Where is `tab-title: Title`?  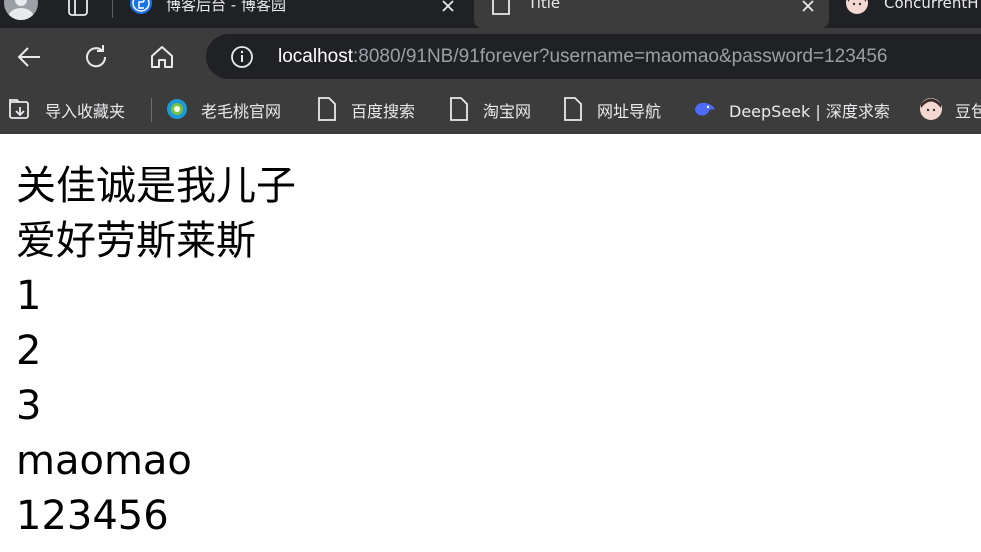 tab-title: Title is located at coordinates (544, 6).